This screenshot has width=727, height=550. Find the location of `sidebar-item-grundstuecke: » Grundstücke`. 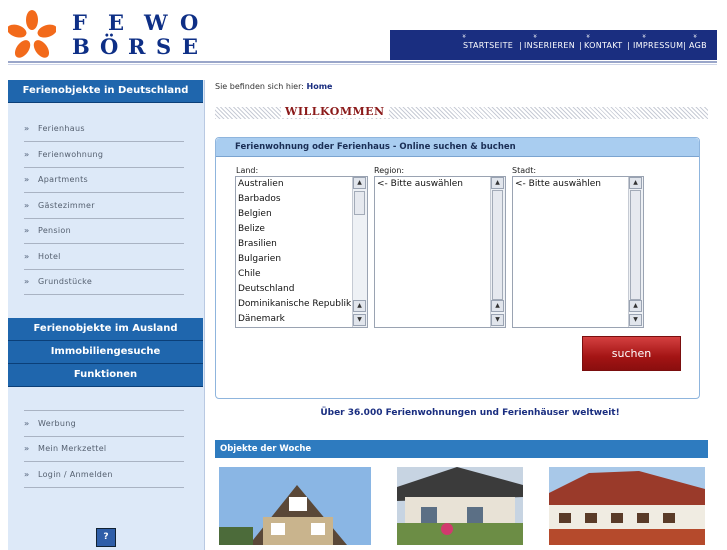

sidebar-item-grundstuecke: » Grundstücke is located at coordinates (104, 282).